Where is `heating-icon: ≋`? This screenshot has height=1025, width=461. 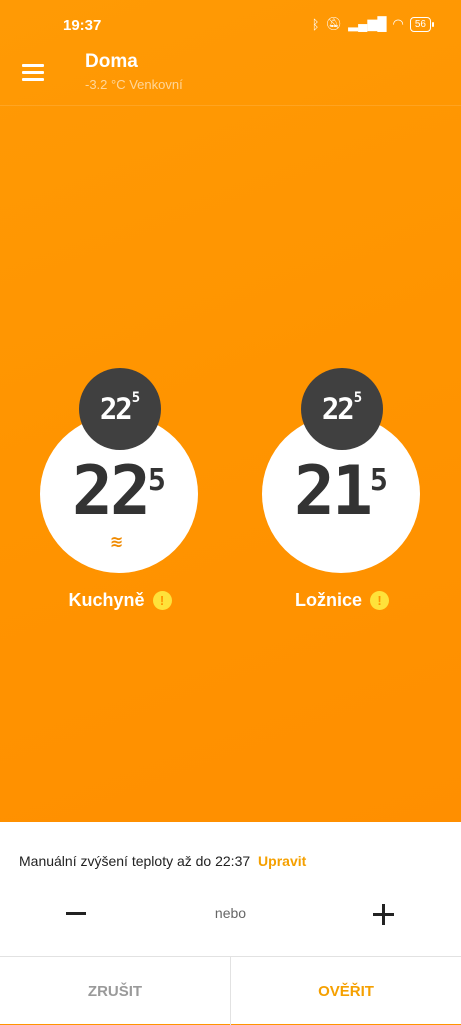
heating-icon: ≋ is located at coordinates (116, 542).